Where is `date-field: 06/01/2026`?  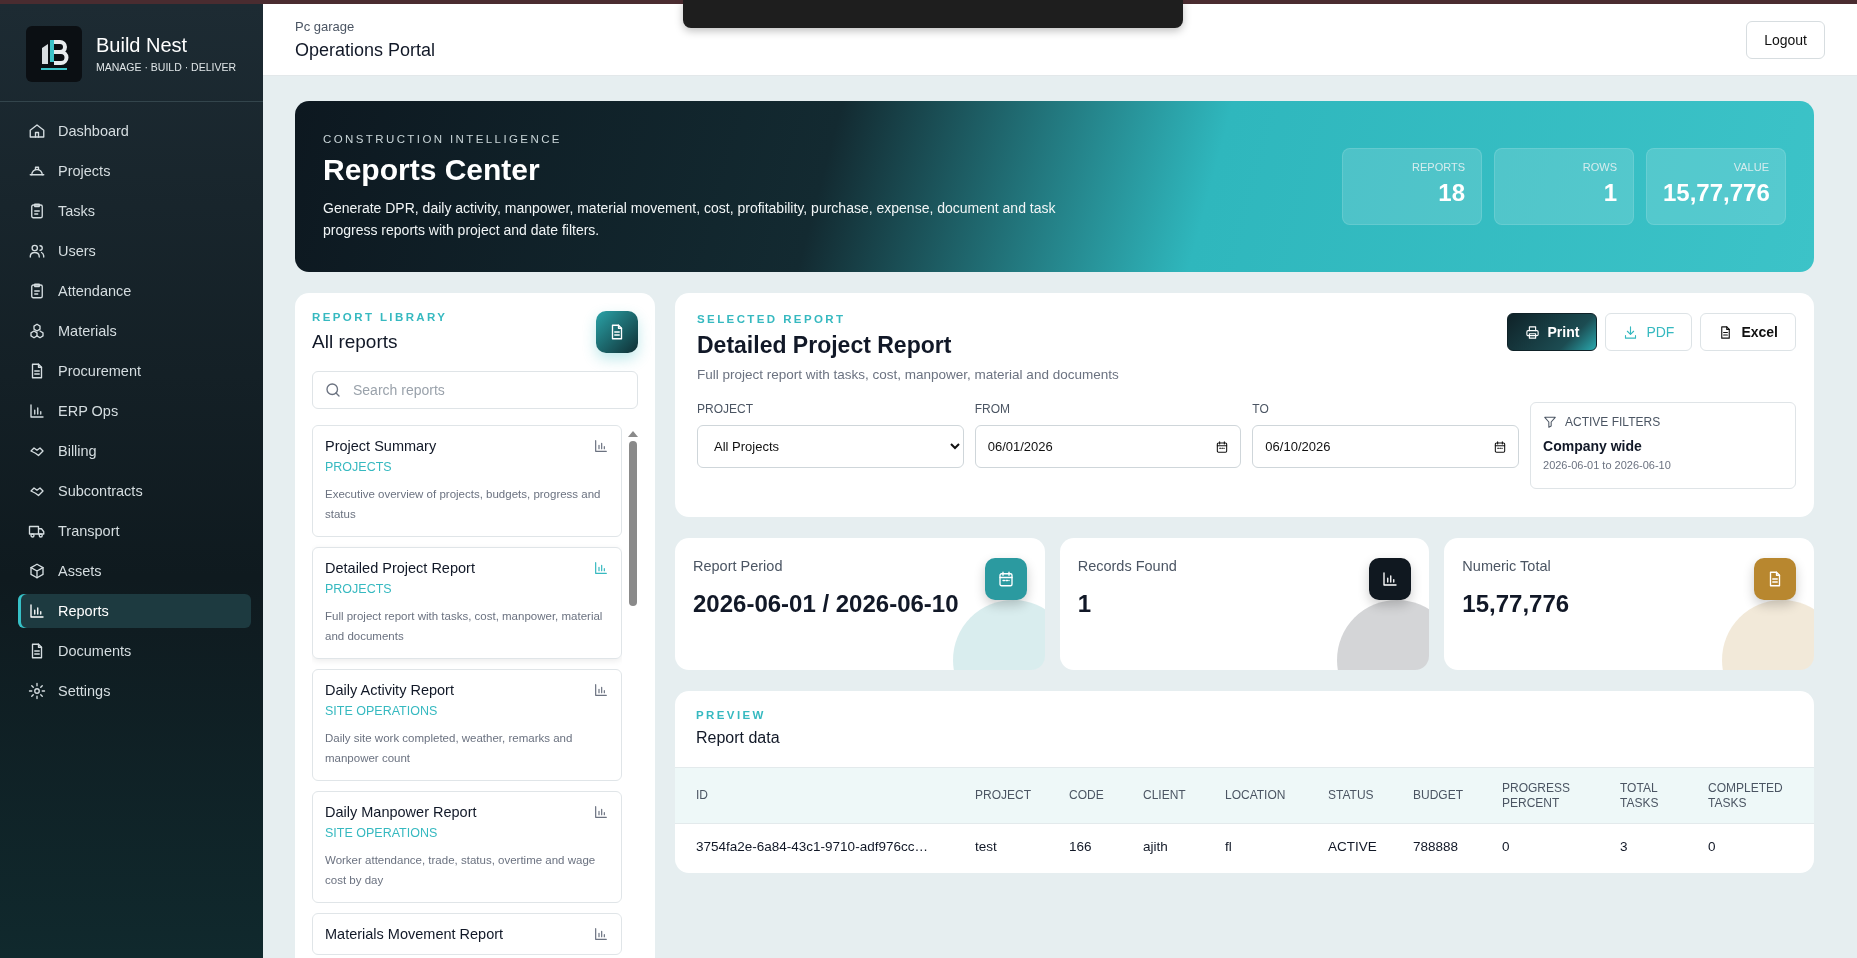 date-field: 06/01/2026 is located at coordinates (1108, 446).